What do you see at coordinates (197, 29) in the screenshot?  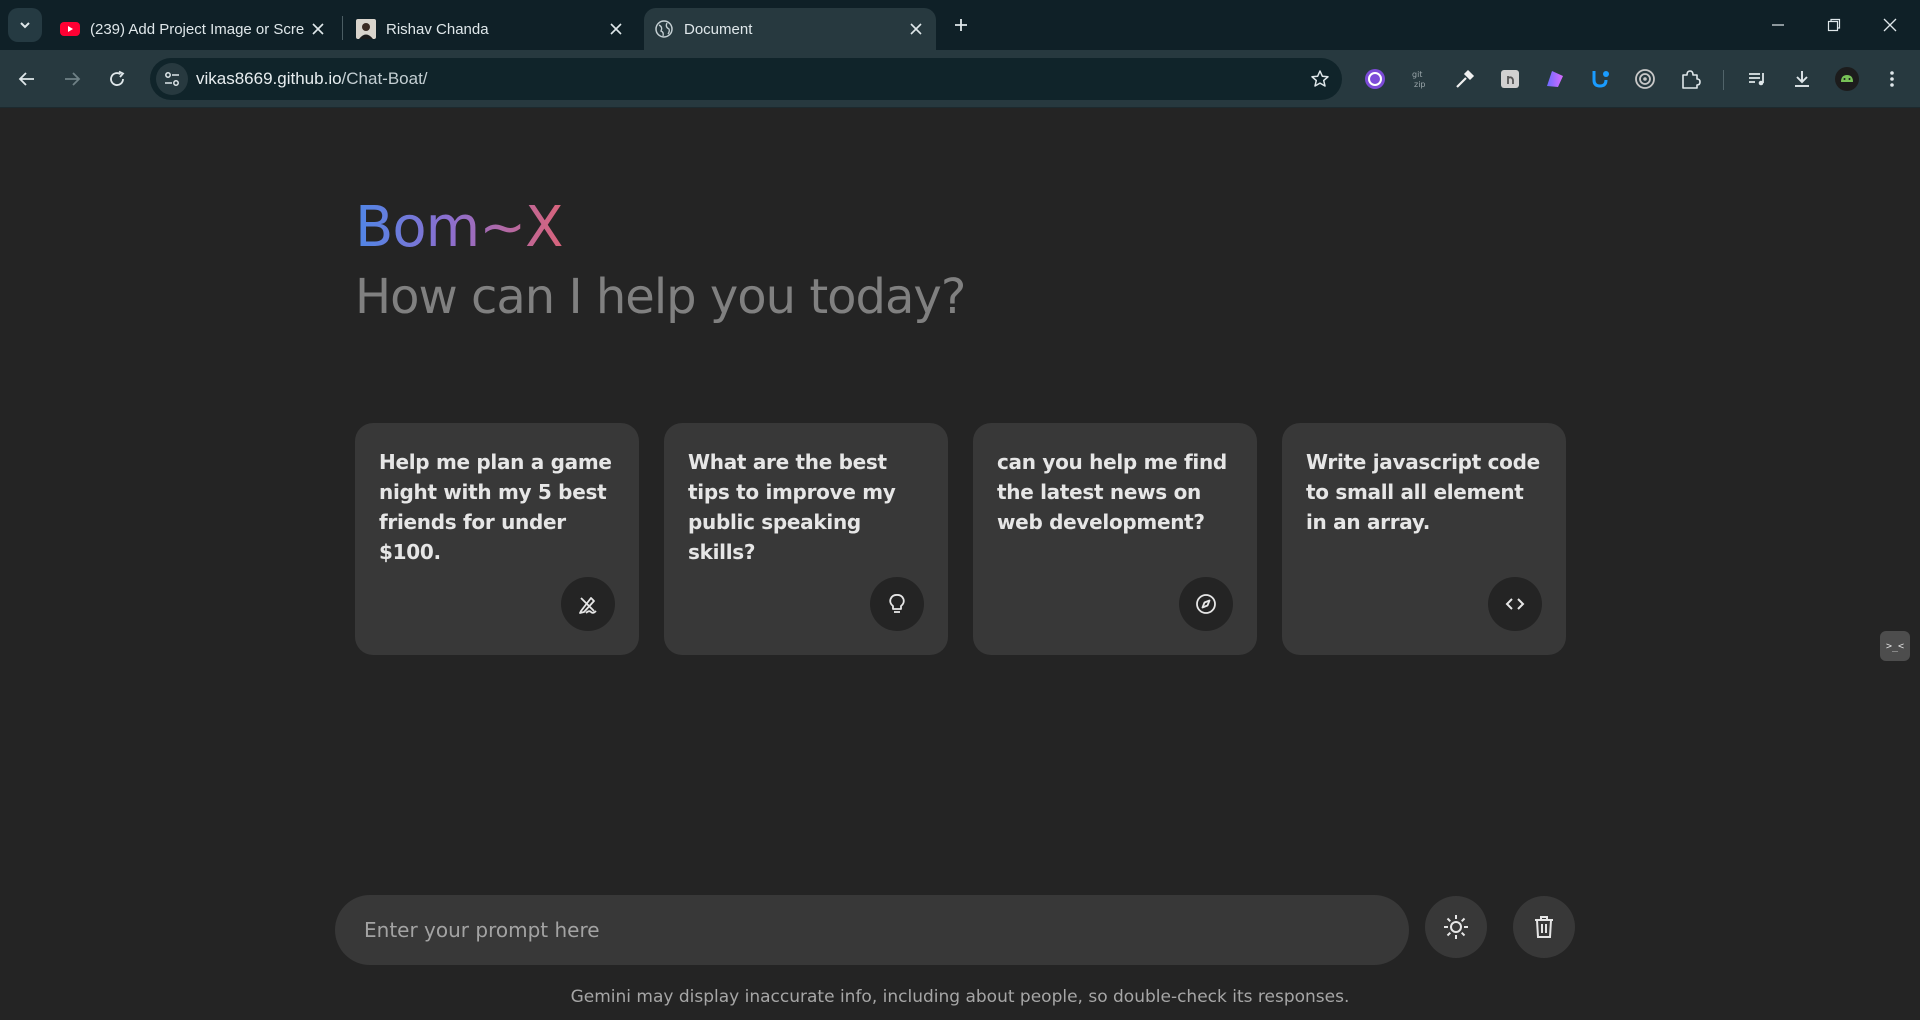 I see `tab-title: (239) Add Project Image or Scre` at bounding box center [197, 29].